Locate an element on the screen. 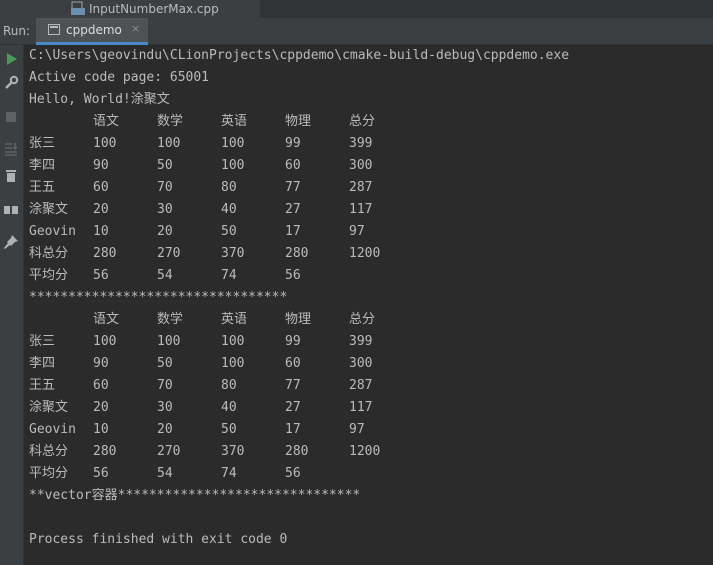  editor-tab-bar-empty is located at coordinates (486, 9).